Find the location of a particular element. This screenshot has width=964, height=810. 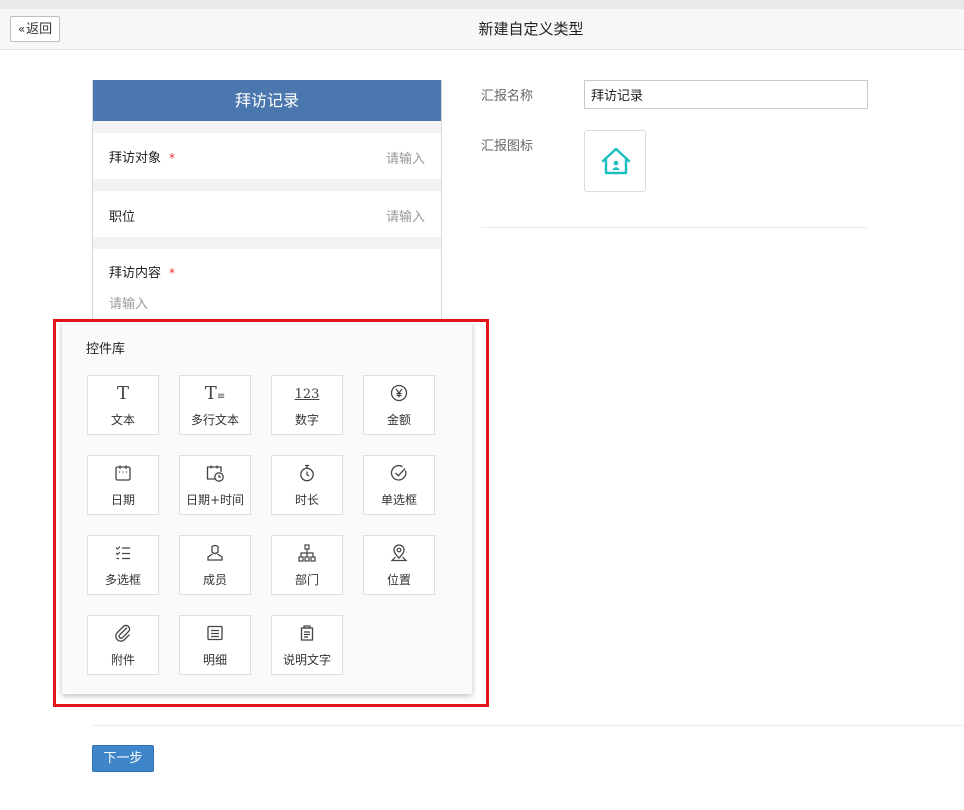

preview-row-label: 拜访对象 is located at coordinates (135, 158).